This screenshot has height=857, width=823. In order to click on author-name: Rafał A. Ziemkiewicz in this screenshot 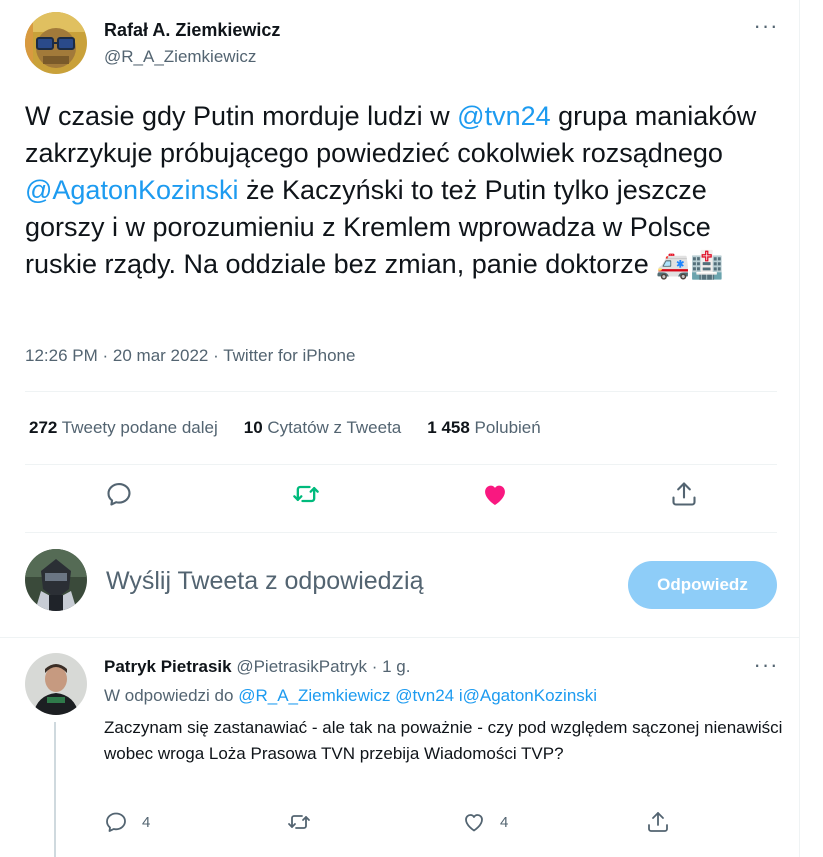, I will do `click(192, 30)`.